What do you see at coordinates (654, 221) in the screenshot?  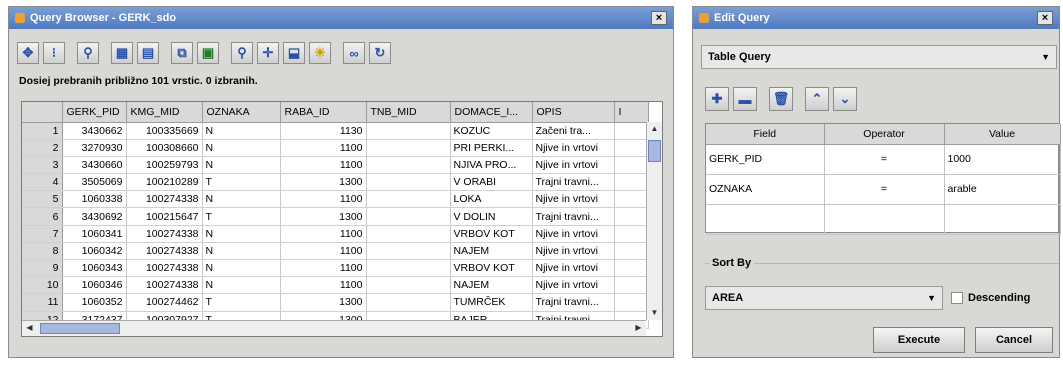 I see `vertical-scrollbar: ▲ ▼` at bounding box center [654, 221].